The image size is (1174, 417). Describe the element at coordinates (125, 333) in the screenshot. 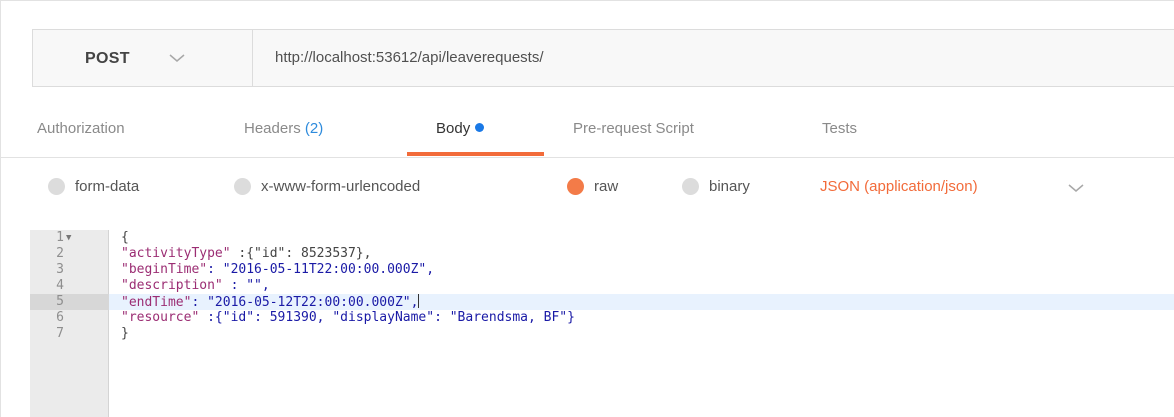

I see `code-line: }` at that location.